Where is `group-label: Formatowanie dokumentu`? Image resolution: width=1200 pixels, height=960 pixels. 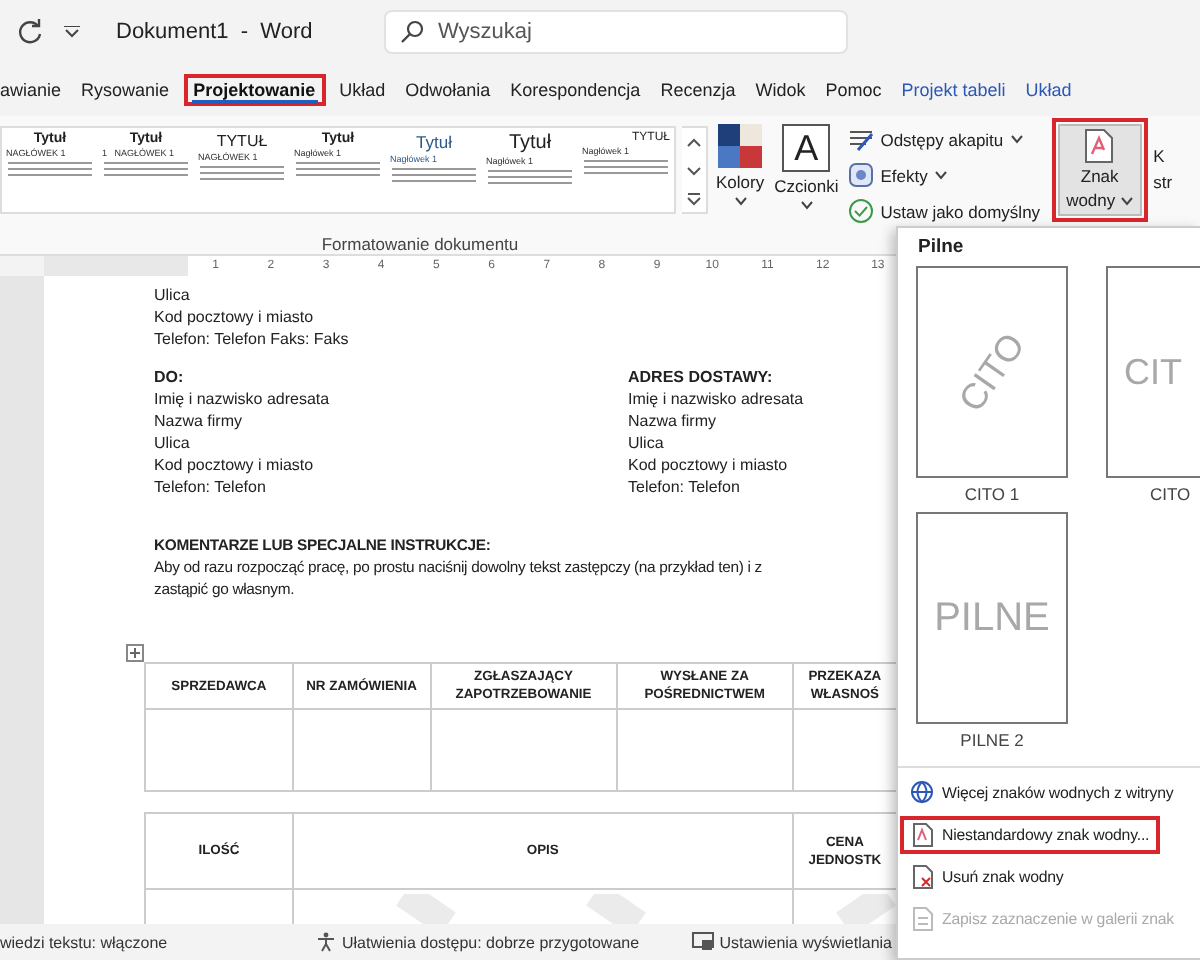 group-label: Formatowanie dokumentu is located at coordinates (420, 244).